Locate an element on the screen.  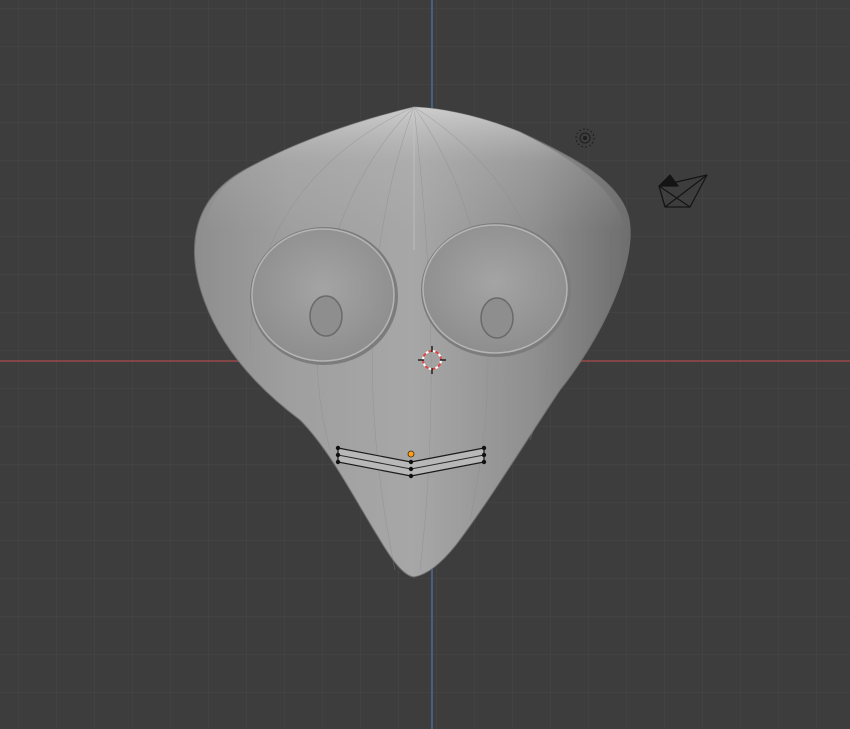
right-pupil is located at coordinates (497, 318).